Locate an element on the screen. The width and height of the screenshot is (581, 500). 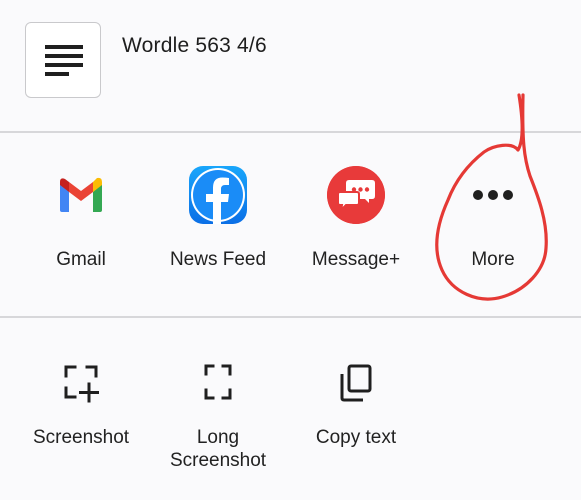
action-label-line: Screenshot is located at coordinates (218, 460).